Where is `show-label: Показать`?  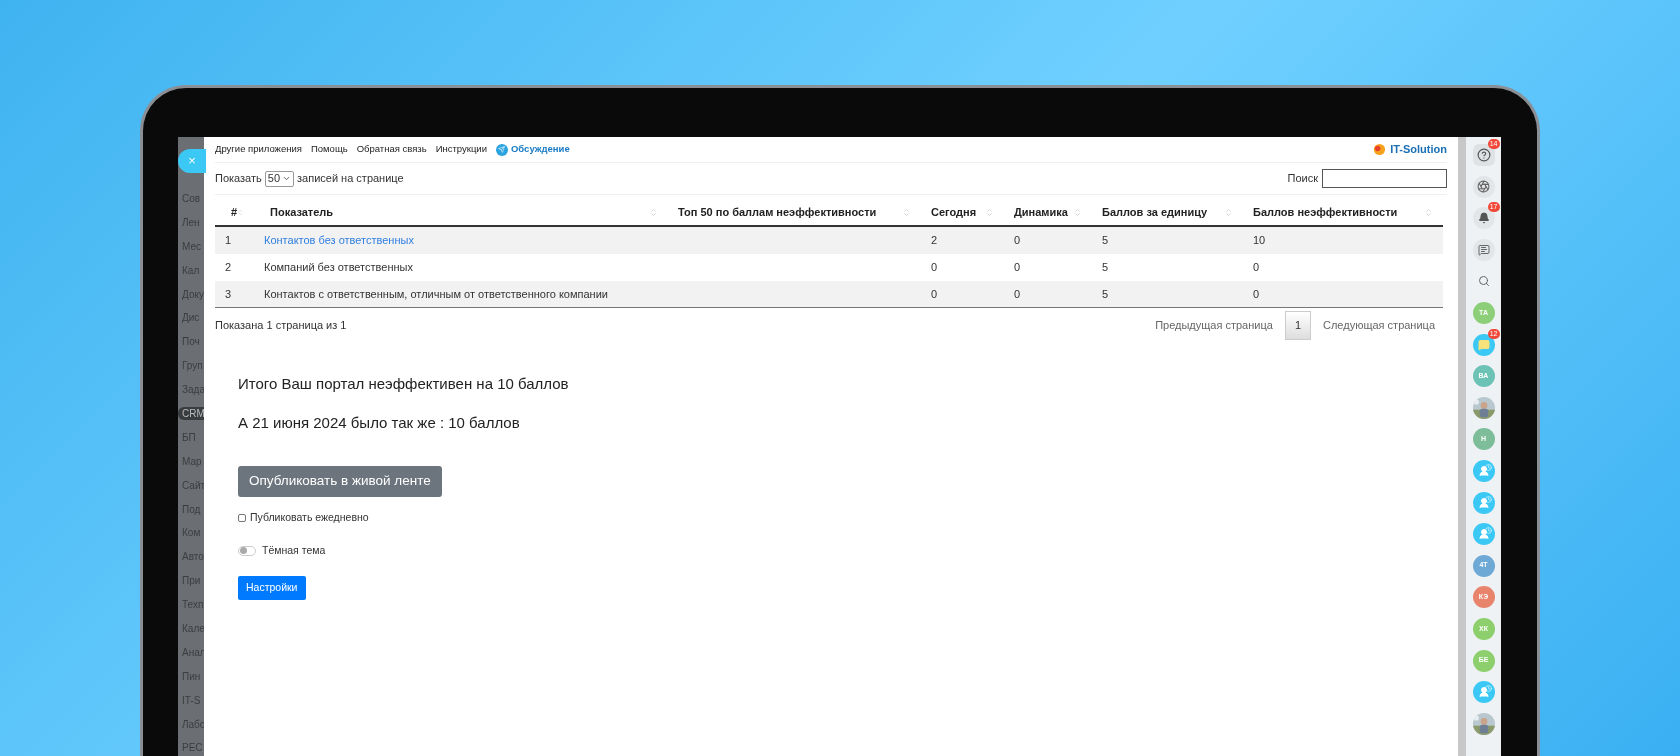
show-label: Показать is located at coordinates (238, 179).